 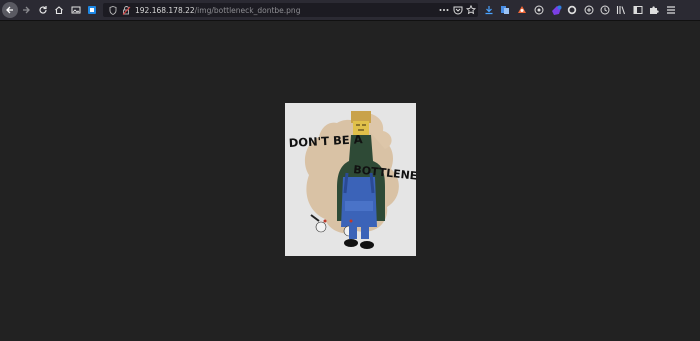 I want to click on hamburger-menu-icon, so click(x=671, y=10).